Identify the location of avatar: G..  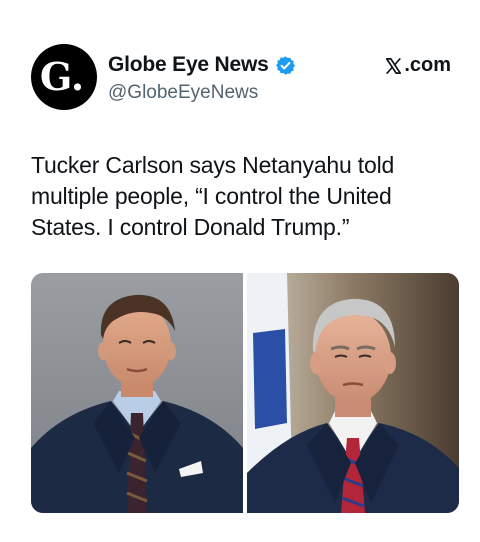
(64, 77).